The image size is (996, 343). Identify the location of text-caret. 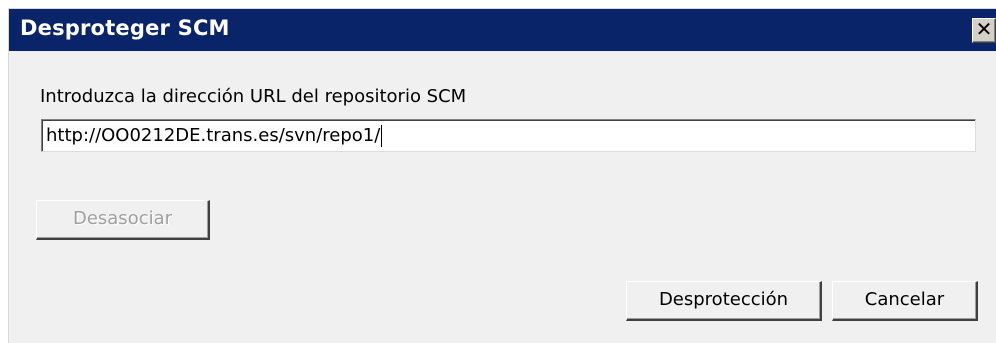
(382, 136).